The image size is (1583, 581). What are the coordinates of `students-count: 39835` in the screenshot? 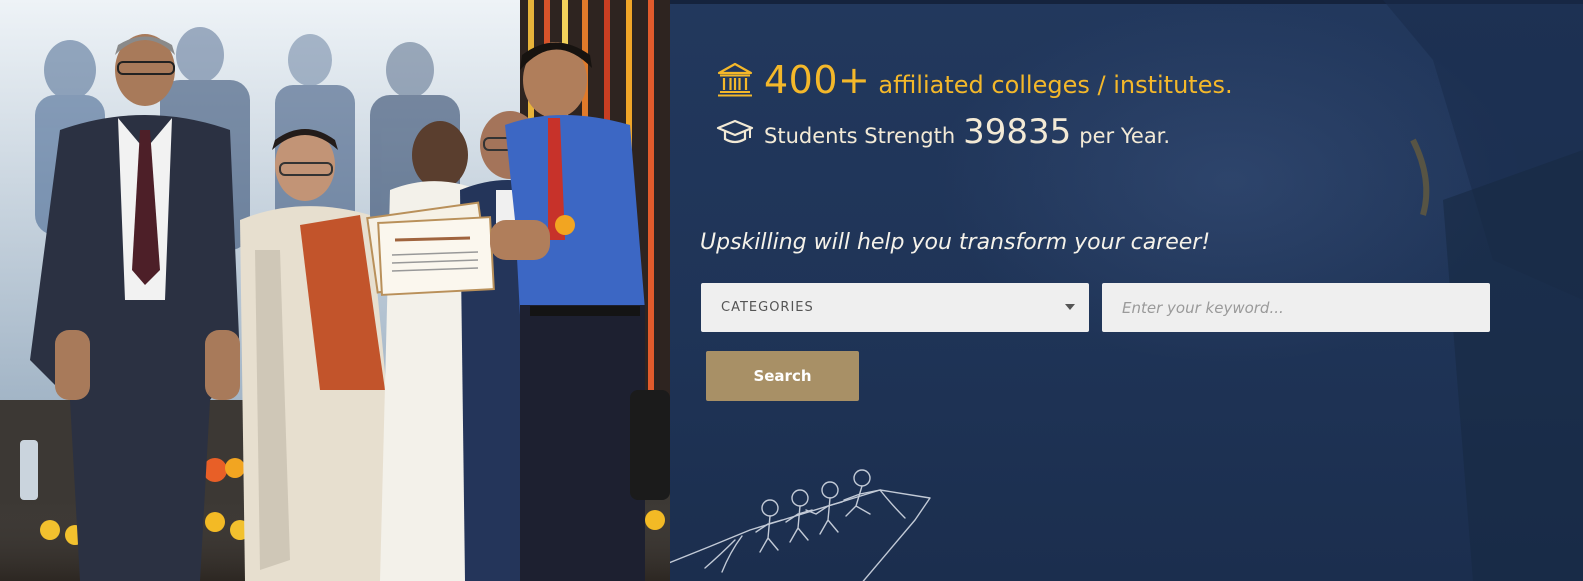 It's located at (1017, 132).